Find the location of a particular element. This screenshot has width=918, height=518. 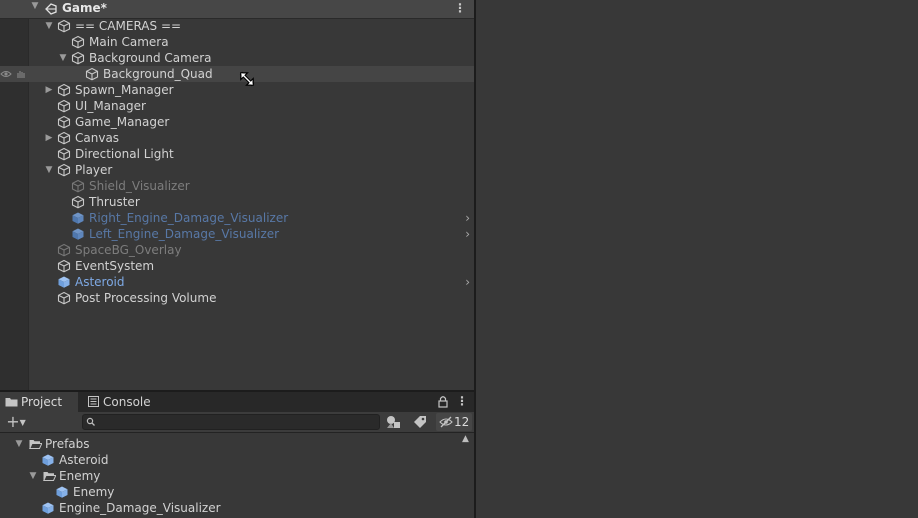

scene-title: Game* is located at coordinates (84, 8).